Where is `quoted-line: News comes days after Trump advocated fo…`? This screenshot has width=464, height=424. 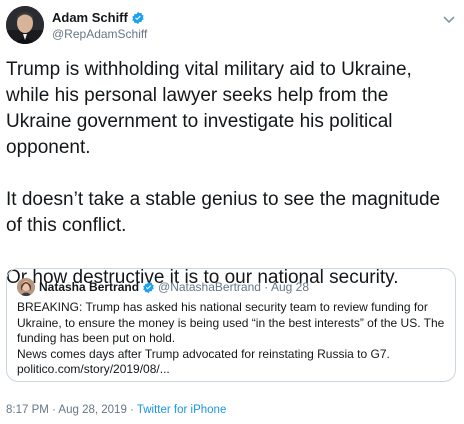
quoted-line: News comes days after Trump advocated fo… is located at coordinates (203, 353).